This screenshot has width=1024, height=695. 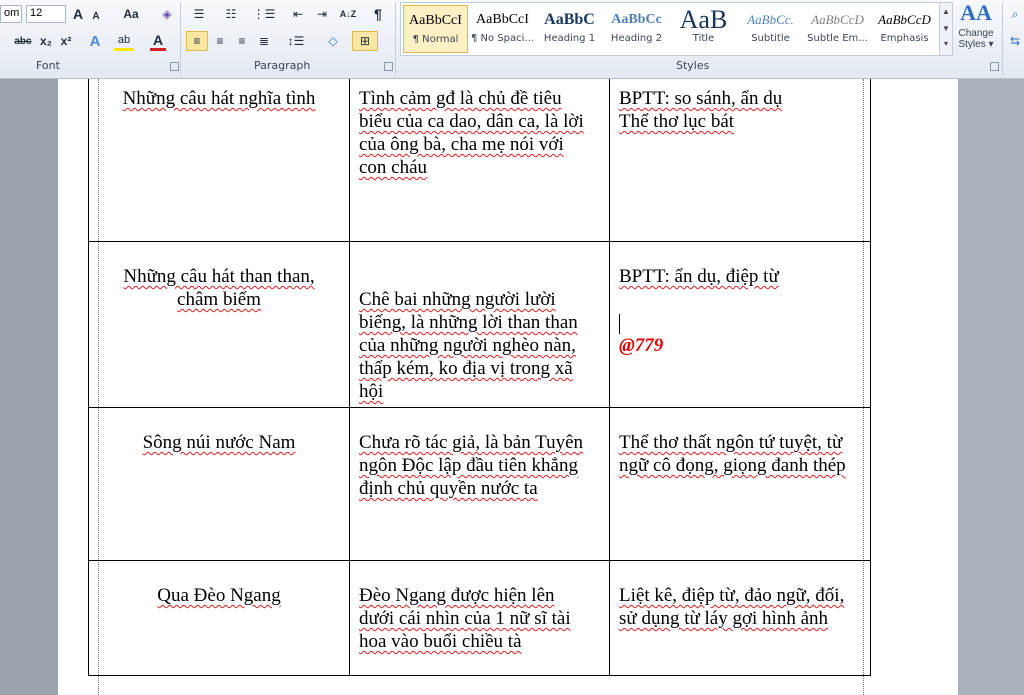 I want to click on style-normal: AaBbCcI ¶ Normal, so click(x=435, y=29).